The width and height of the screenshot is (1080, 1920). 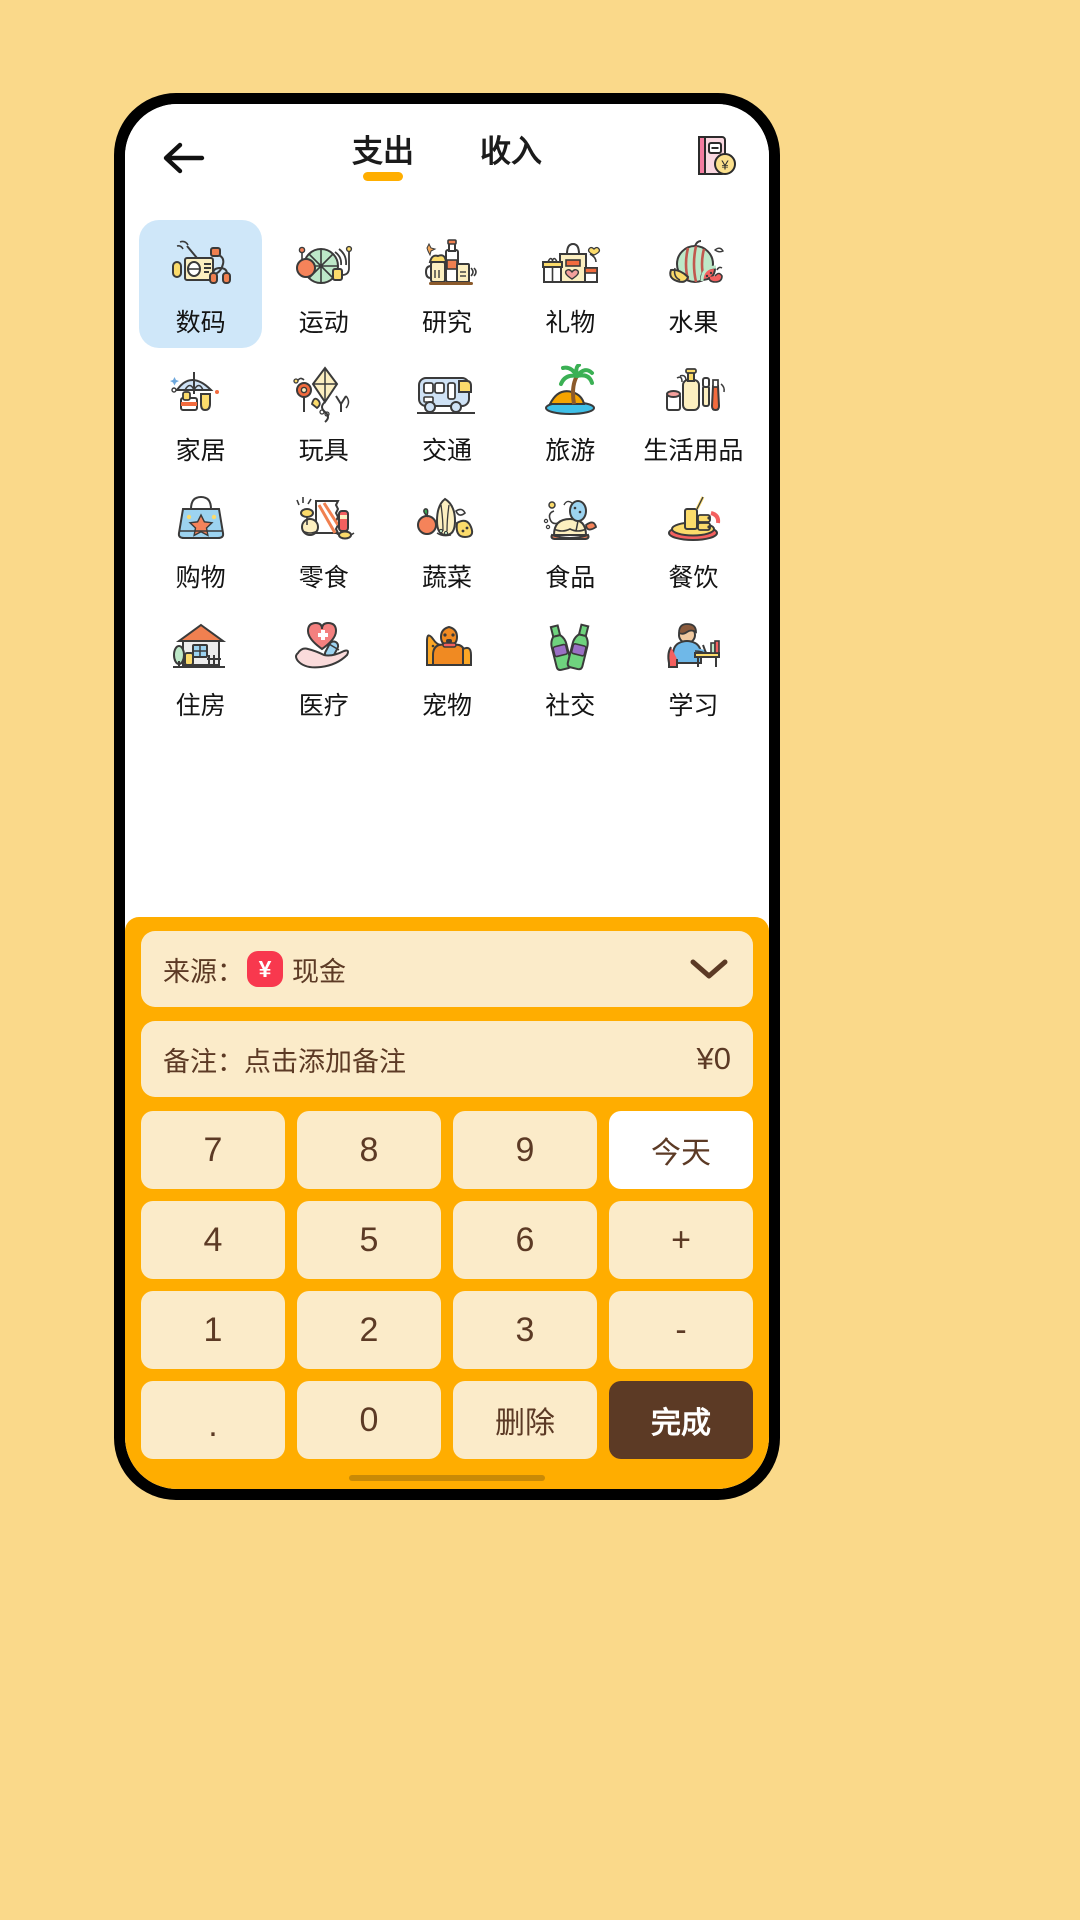 I want to click on category-item-home: 家居, so click(x=200, y=412).